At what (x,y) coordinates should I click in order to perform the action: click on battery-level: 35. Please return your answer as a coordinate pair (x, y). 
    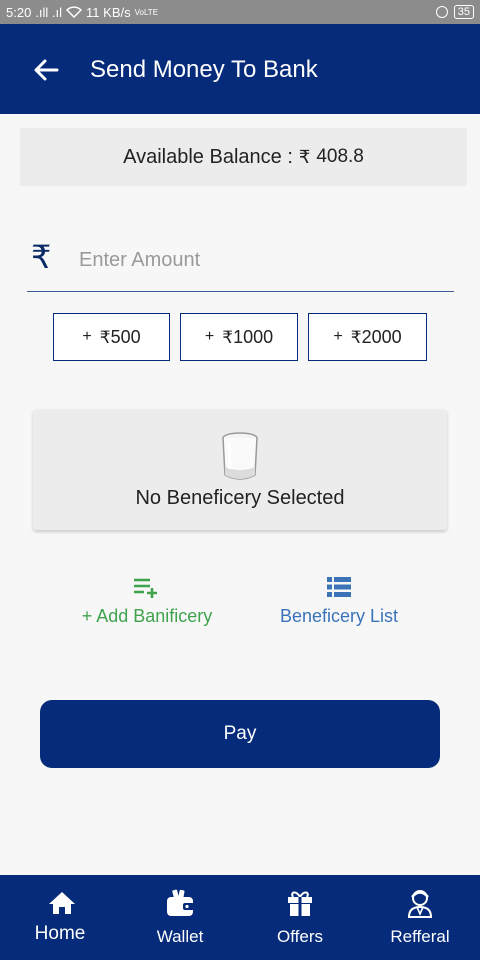
    Looking at the image, I should click on (463, 12).